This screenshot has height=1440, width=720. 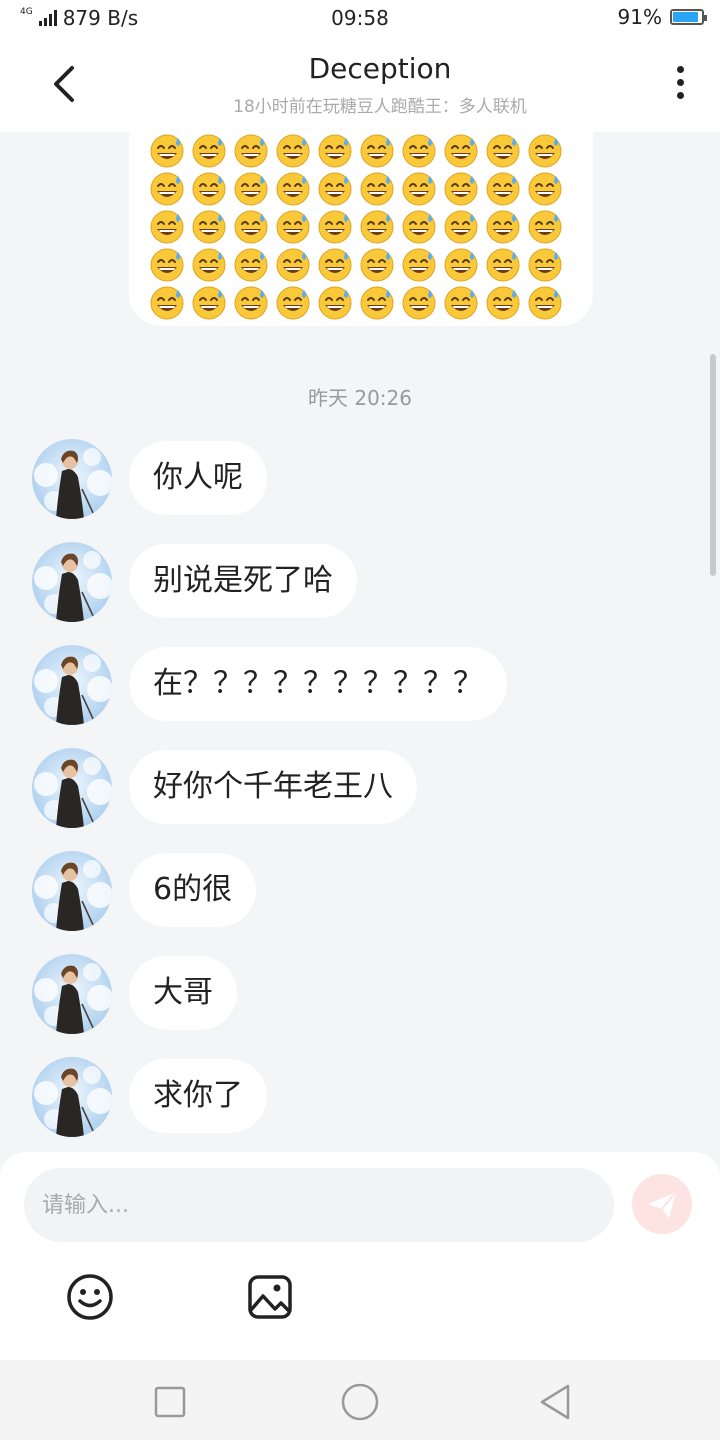 I want to click on clock: 09:58, so click(x=360, y=18).